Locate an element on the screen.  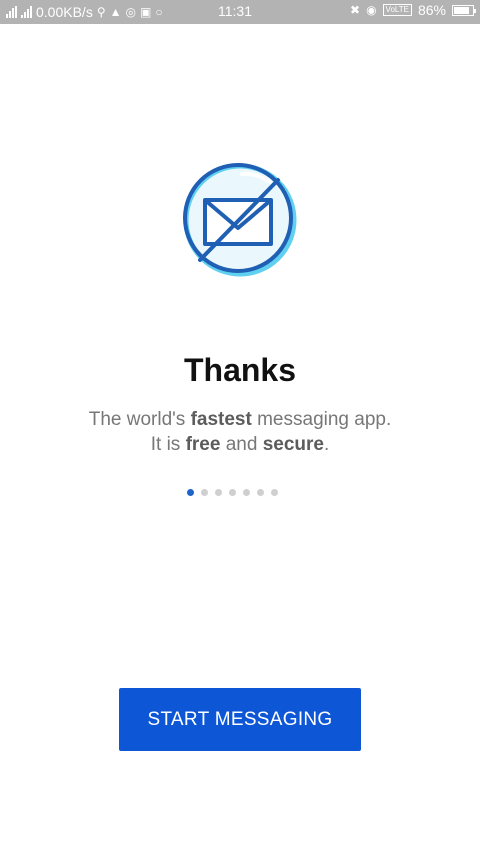
battery-icon is located at coordinates (464, 10).